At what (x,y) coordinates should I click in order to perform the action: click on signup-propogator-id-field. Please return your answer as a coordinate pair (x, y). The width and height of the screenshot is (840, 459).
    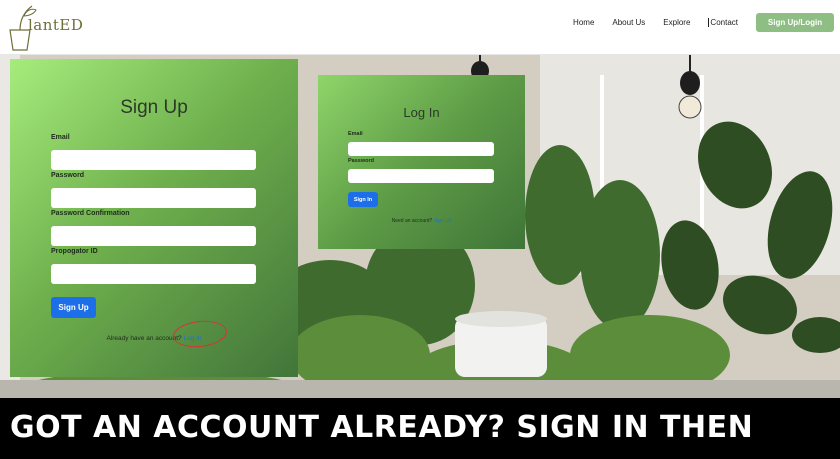
    Looking at the image, I should click on (153, 274).